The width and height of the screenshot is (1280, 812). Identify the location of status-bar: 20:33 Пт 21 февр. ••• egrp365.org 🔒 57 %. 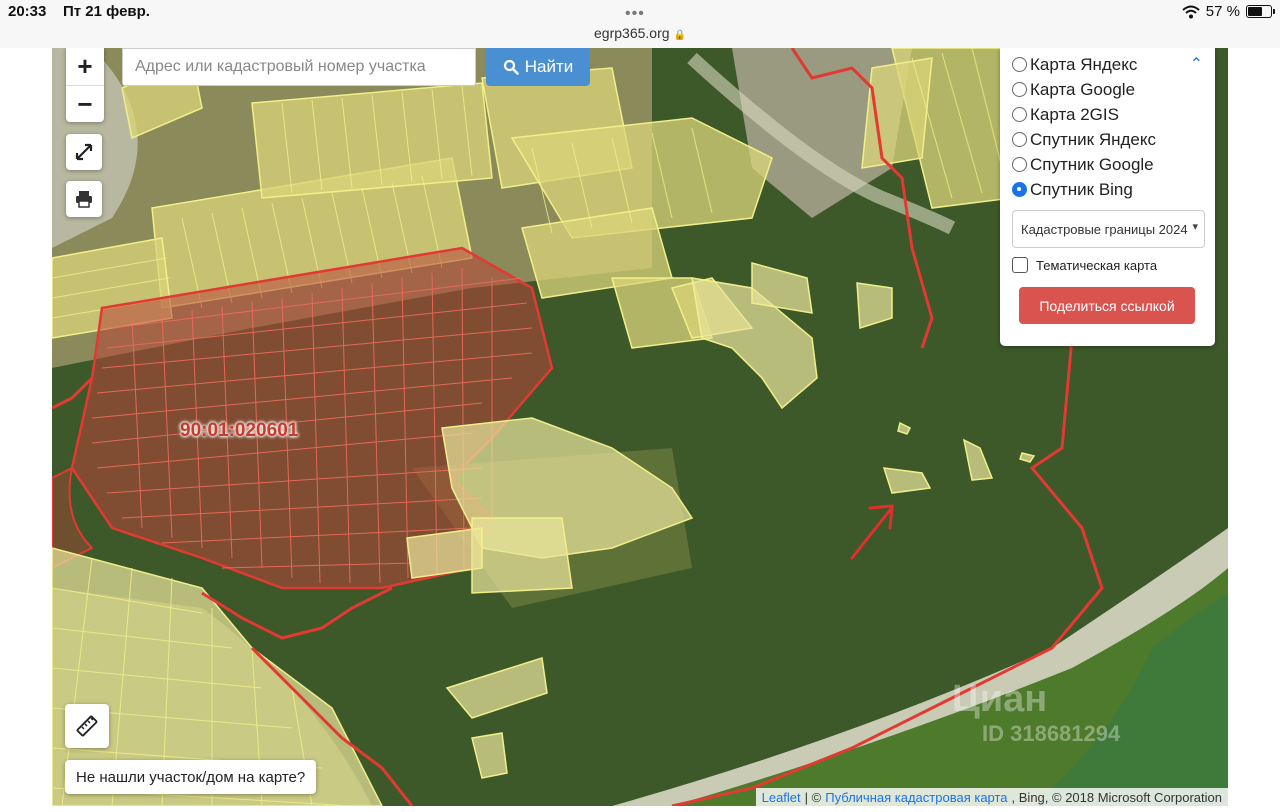
(640, 24).